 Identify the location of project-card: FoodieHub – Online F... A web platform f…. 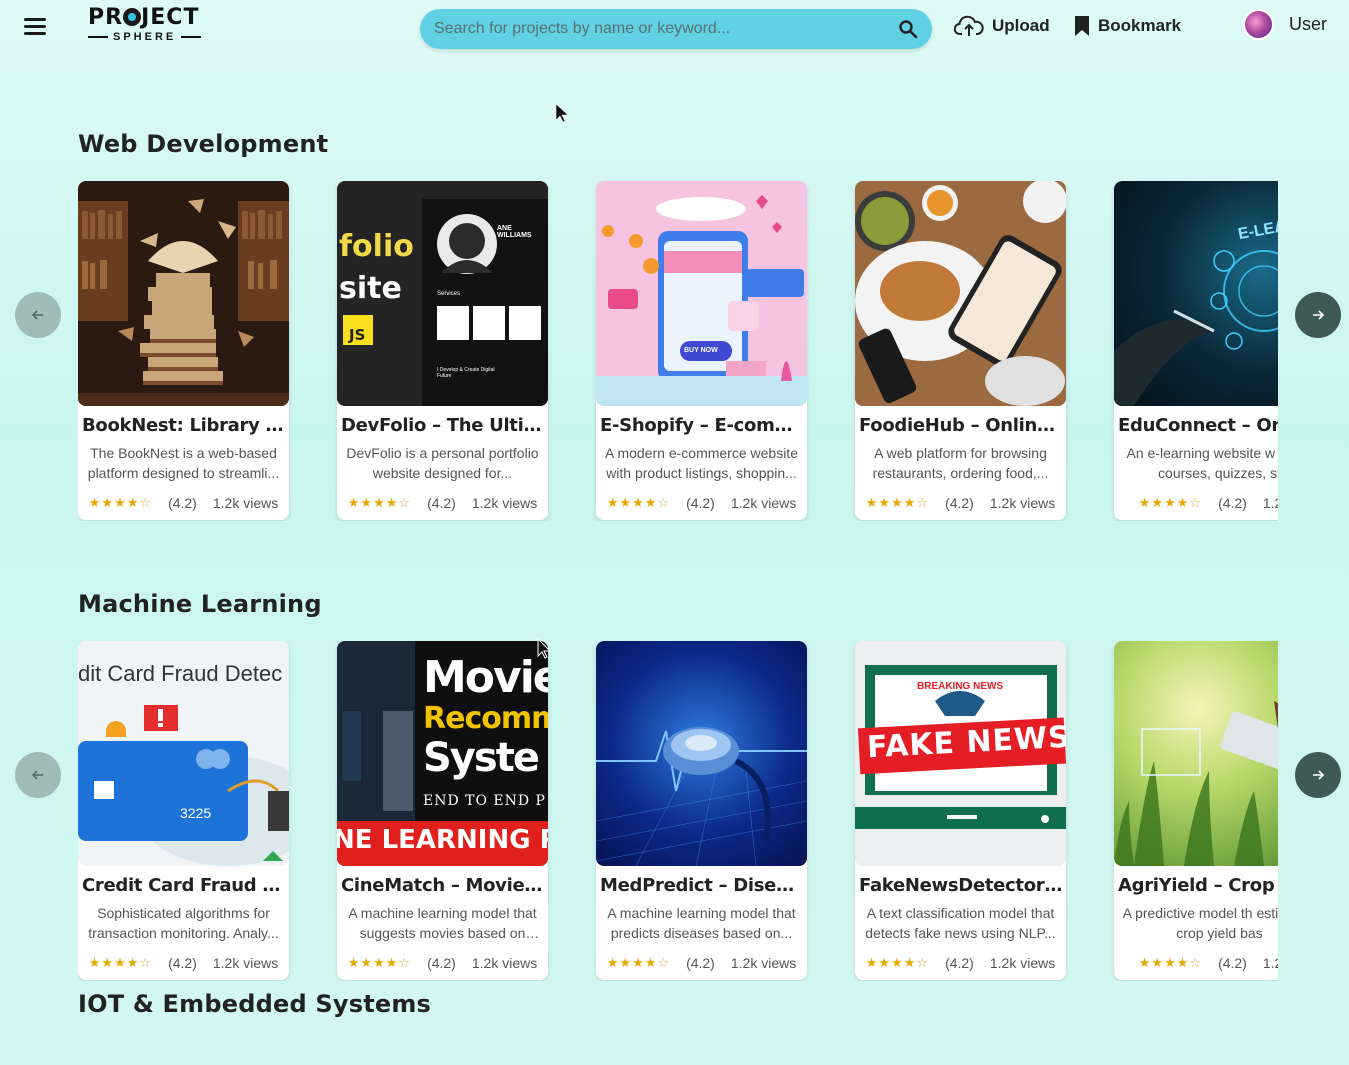
(960, 350).